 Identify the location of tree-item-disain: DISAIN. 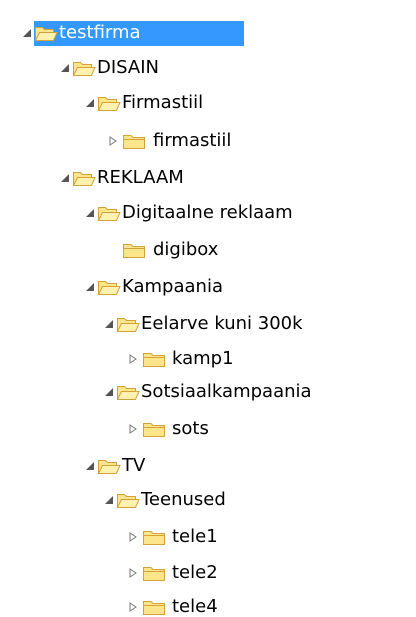
(100, 68).